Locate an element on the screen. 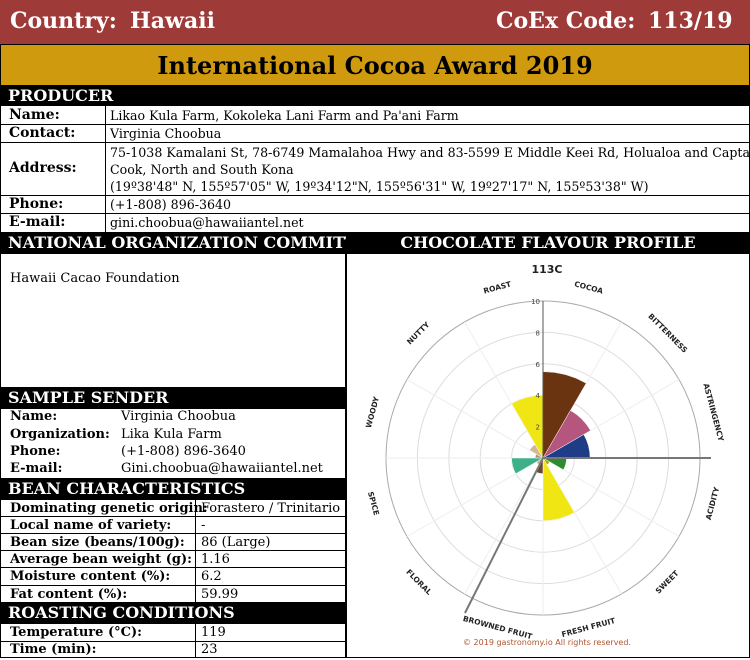 The image size is (750, 660). producer-email-label: E-mail: is located at coordinates (37, 222).